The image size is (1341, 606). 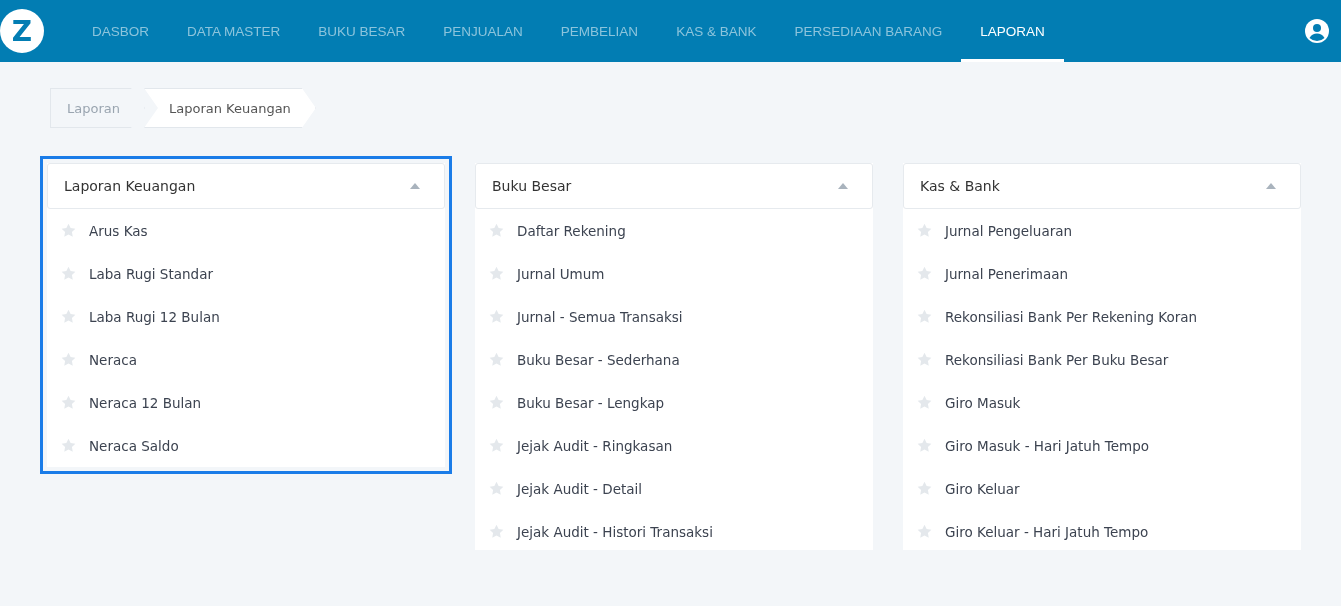 I want to click on report-link: Jurnal - Semua Transaksi, so click(x=674, y=316).